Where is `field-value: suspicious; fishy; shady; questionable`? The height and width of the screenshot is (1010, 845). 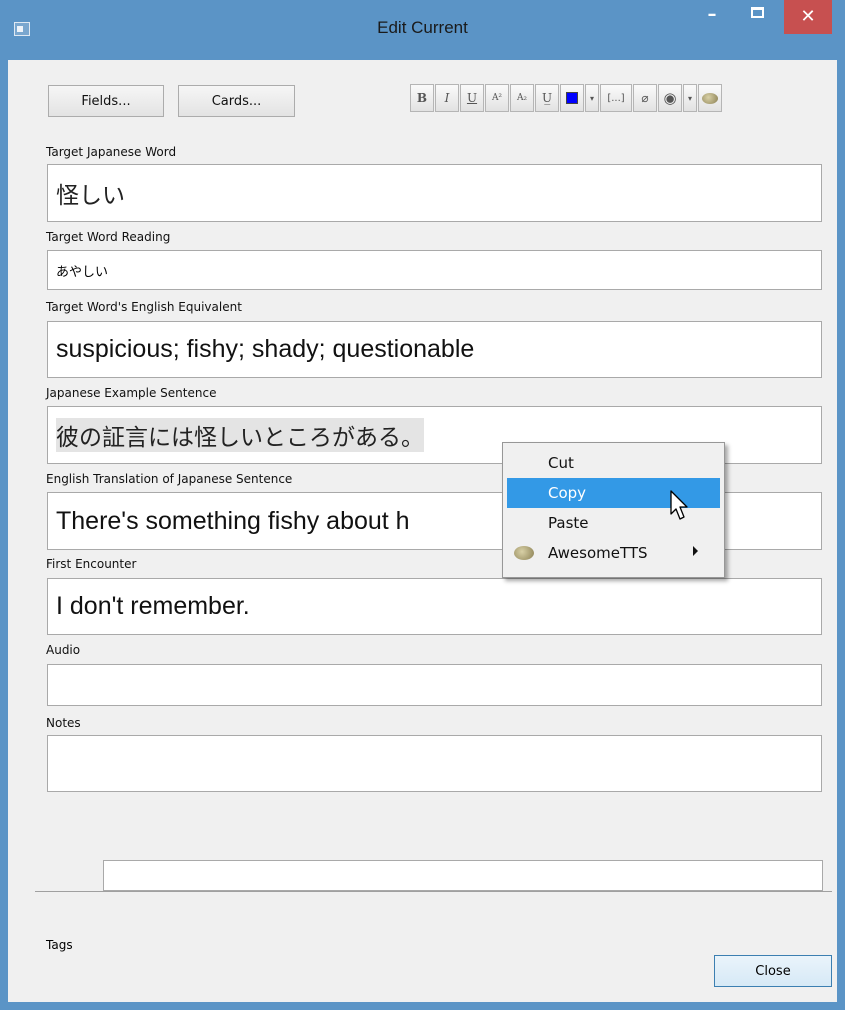 field-value: suspicious; fishy; shady; questionable is located at coordinates (265, 349).